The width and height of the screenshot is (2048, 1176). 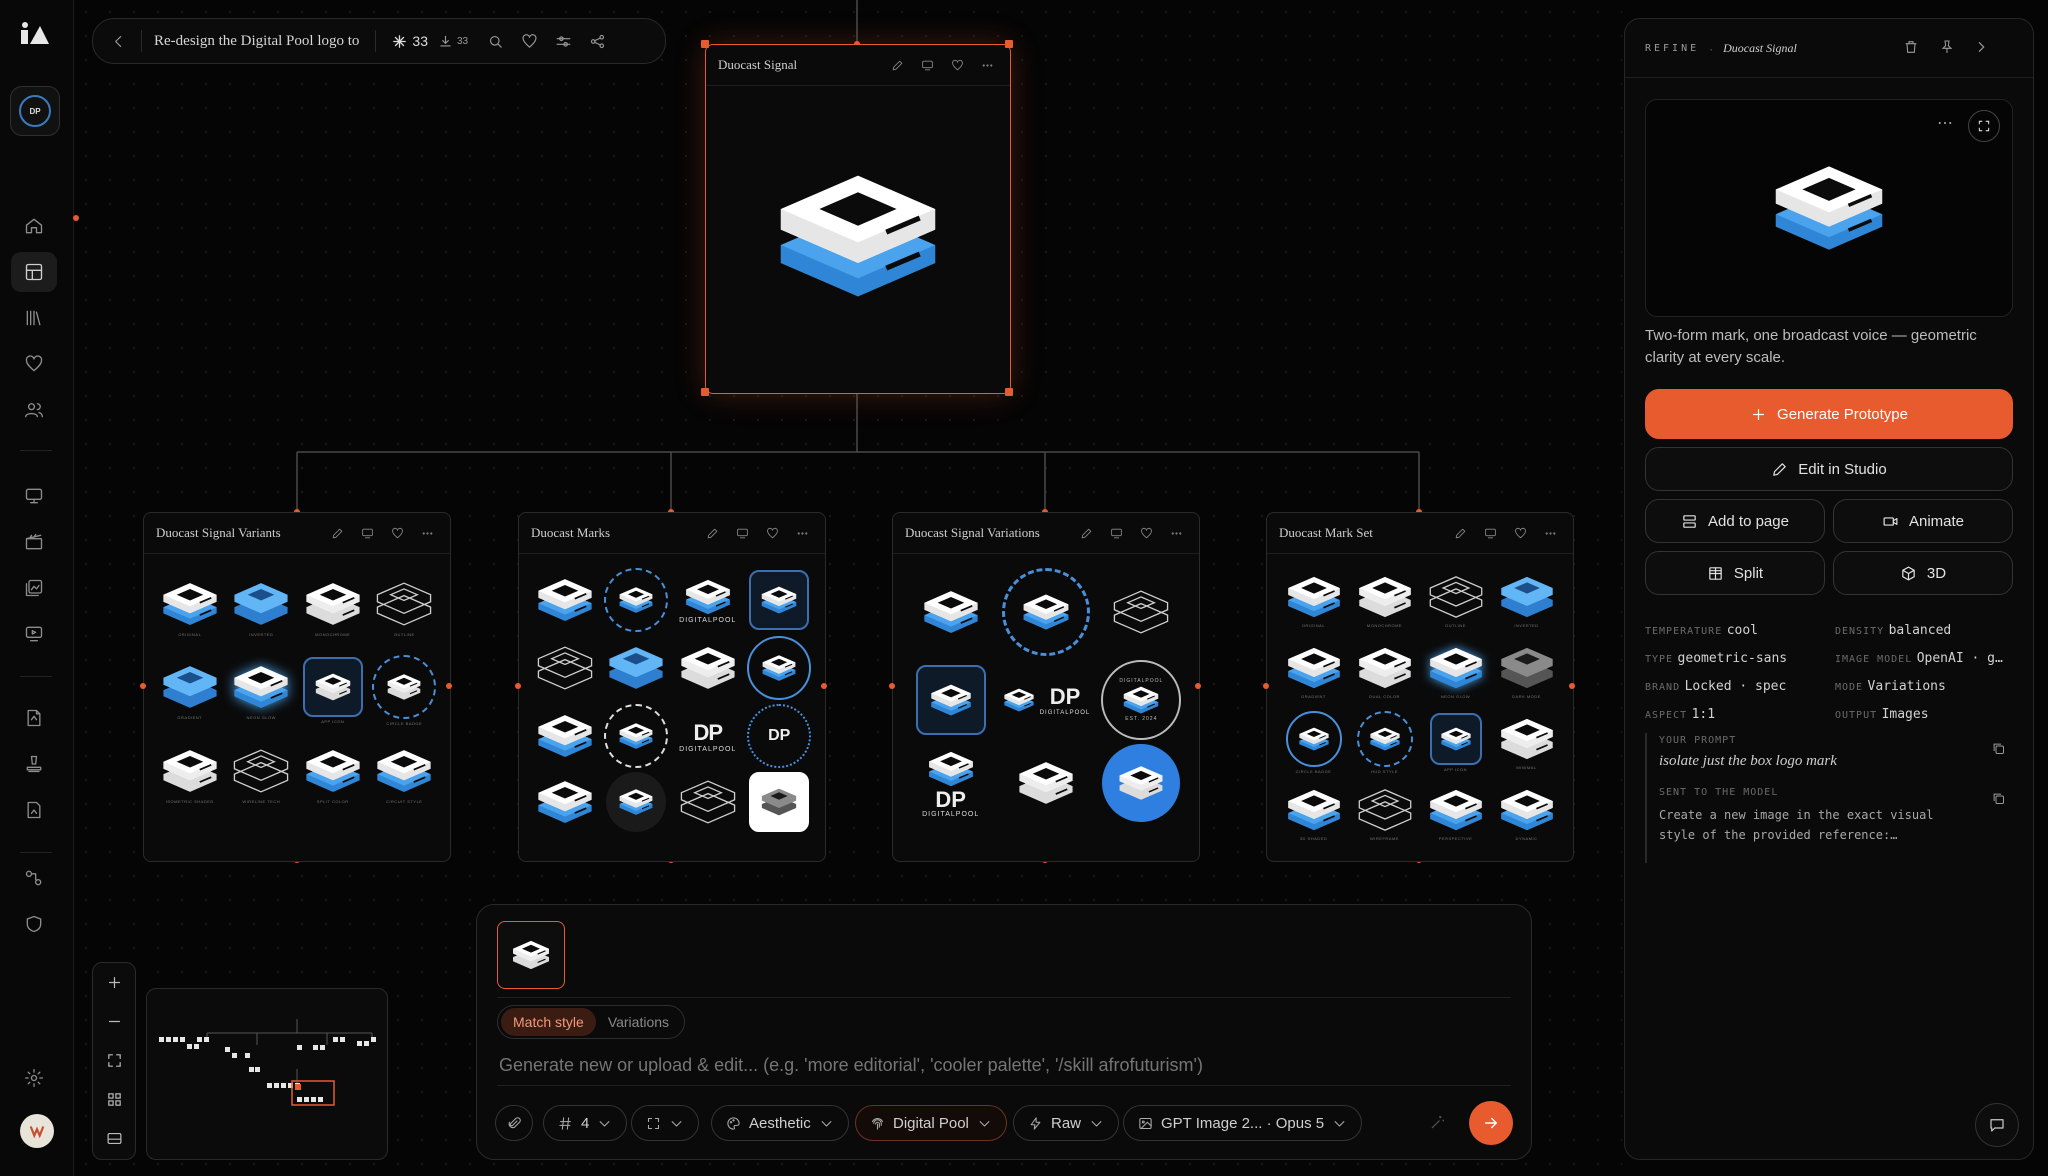 I want to click on send-button, so click(x=1491, y=1123).